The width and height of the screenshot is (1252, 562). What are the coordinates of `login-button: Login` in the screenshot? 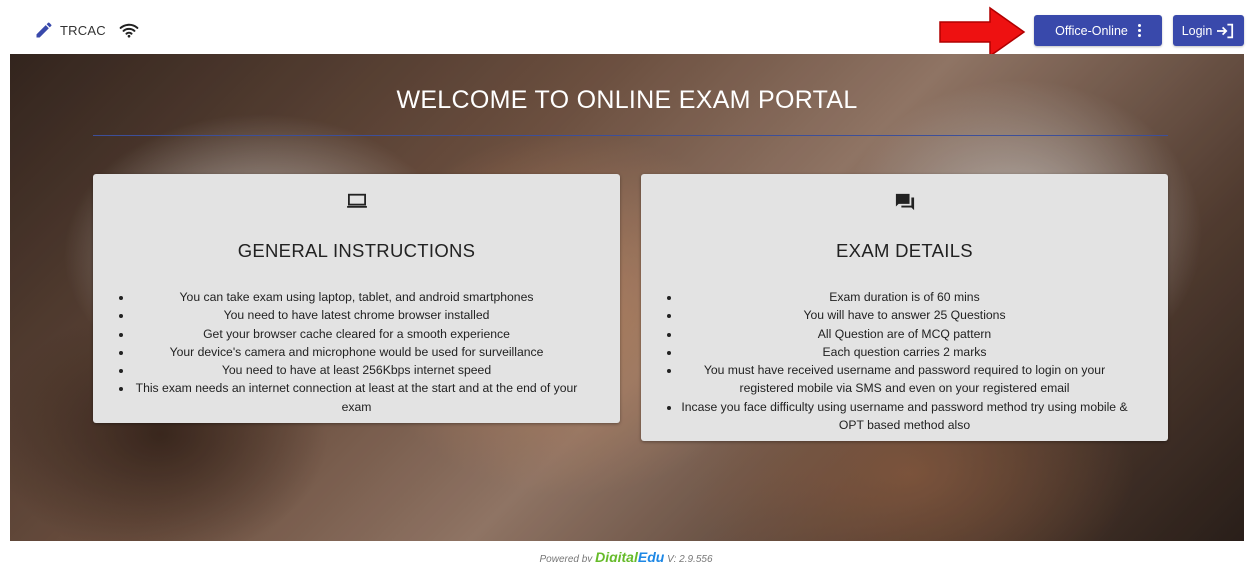 It's located at (1208, 30).